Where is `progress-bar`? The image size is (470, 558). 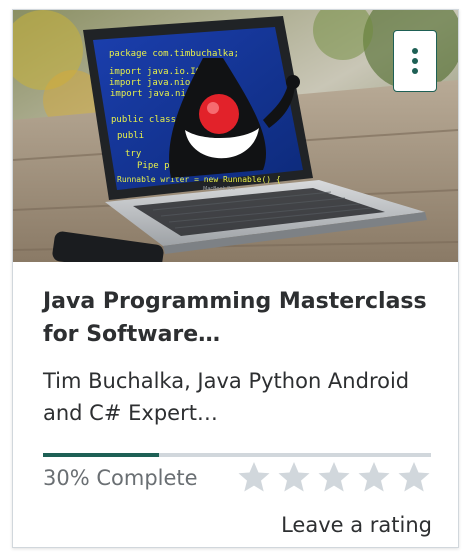 progress-bar is located at coordinates (237, 455).